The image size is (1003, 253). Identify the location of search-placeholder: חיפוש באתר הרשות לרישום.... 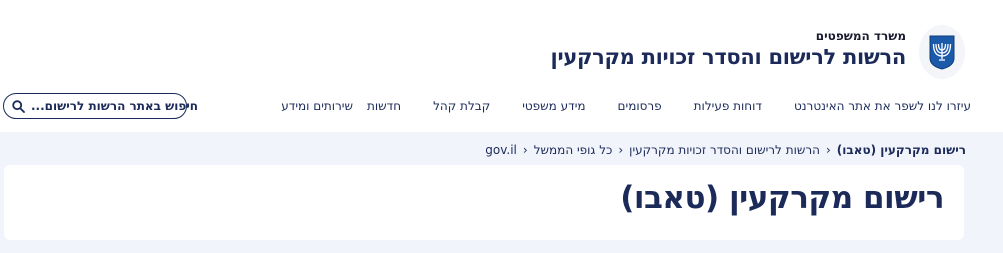
(115, 106).